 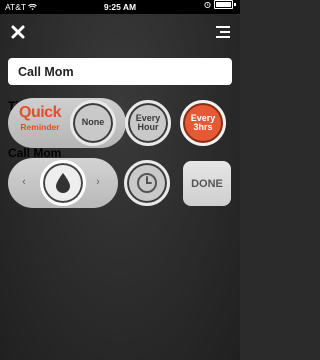 I want to click on repeat-every-3hrs-button: Every 3hrs, so click(x=203, y=123).